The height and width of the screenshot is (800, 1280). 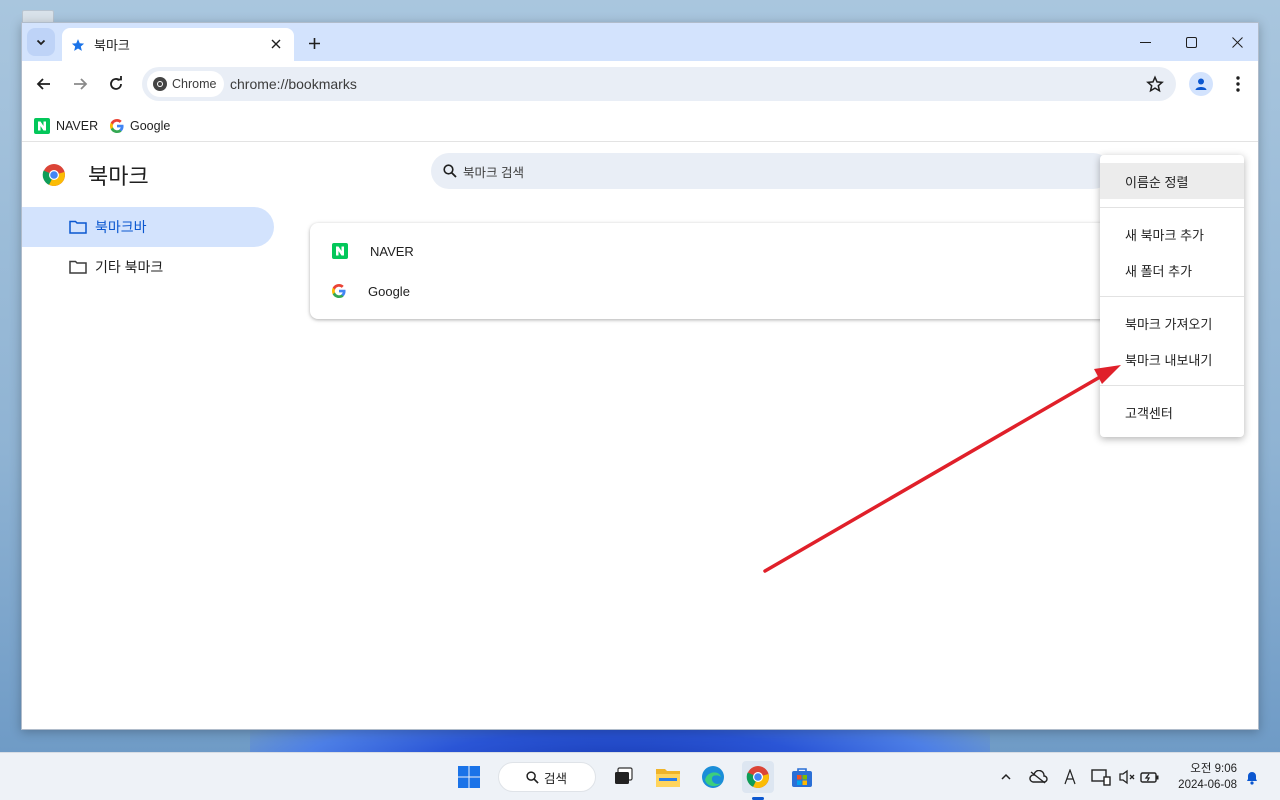 I want to click on tab-title: 북마크, so click(x=112, y=45).